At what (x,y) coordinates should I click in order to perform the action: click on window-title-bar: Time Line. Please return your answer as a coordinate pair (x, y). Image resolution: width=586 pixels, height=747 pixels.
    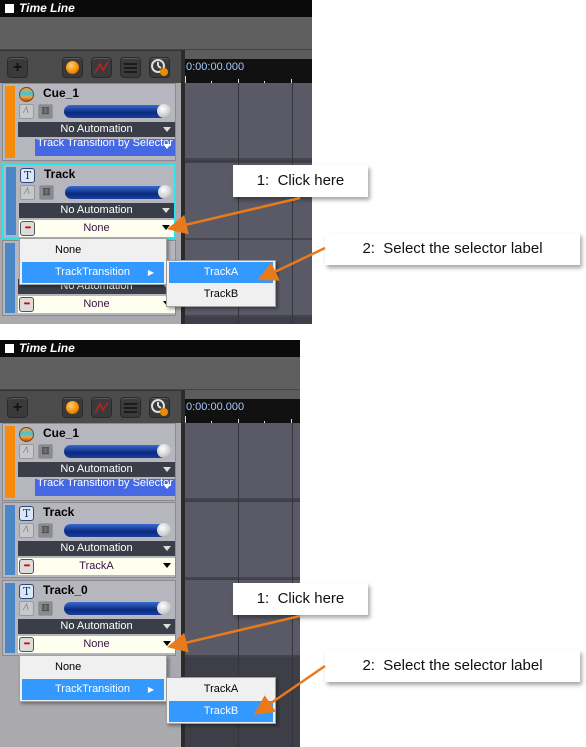
    Looking at the image, I should click on (156, 8).